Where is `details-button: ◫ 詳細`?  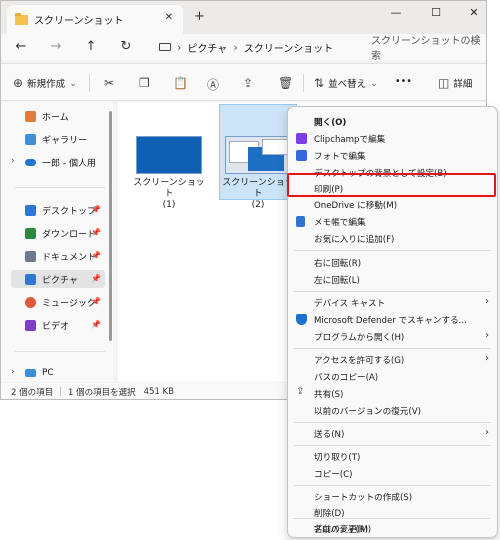
details-button: ◫ 詳細 is located at coordinates (455, 83).